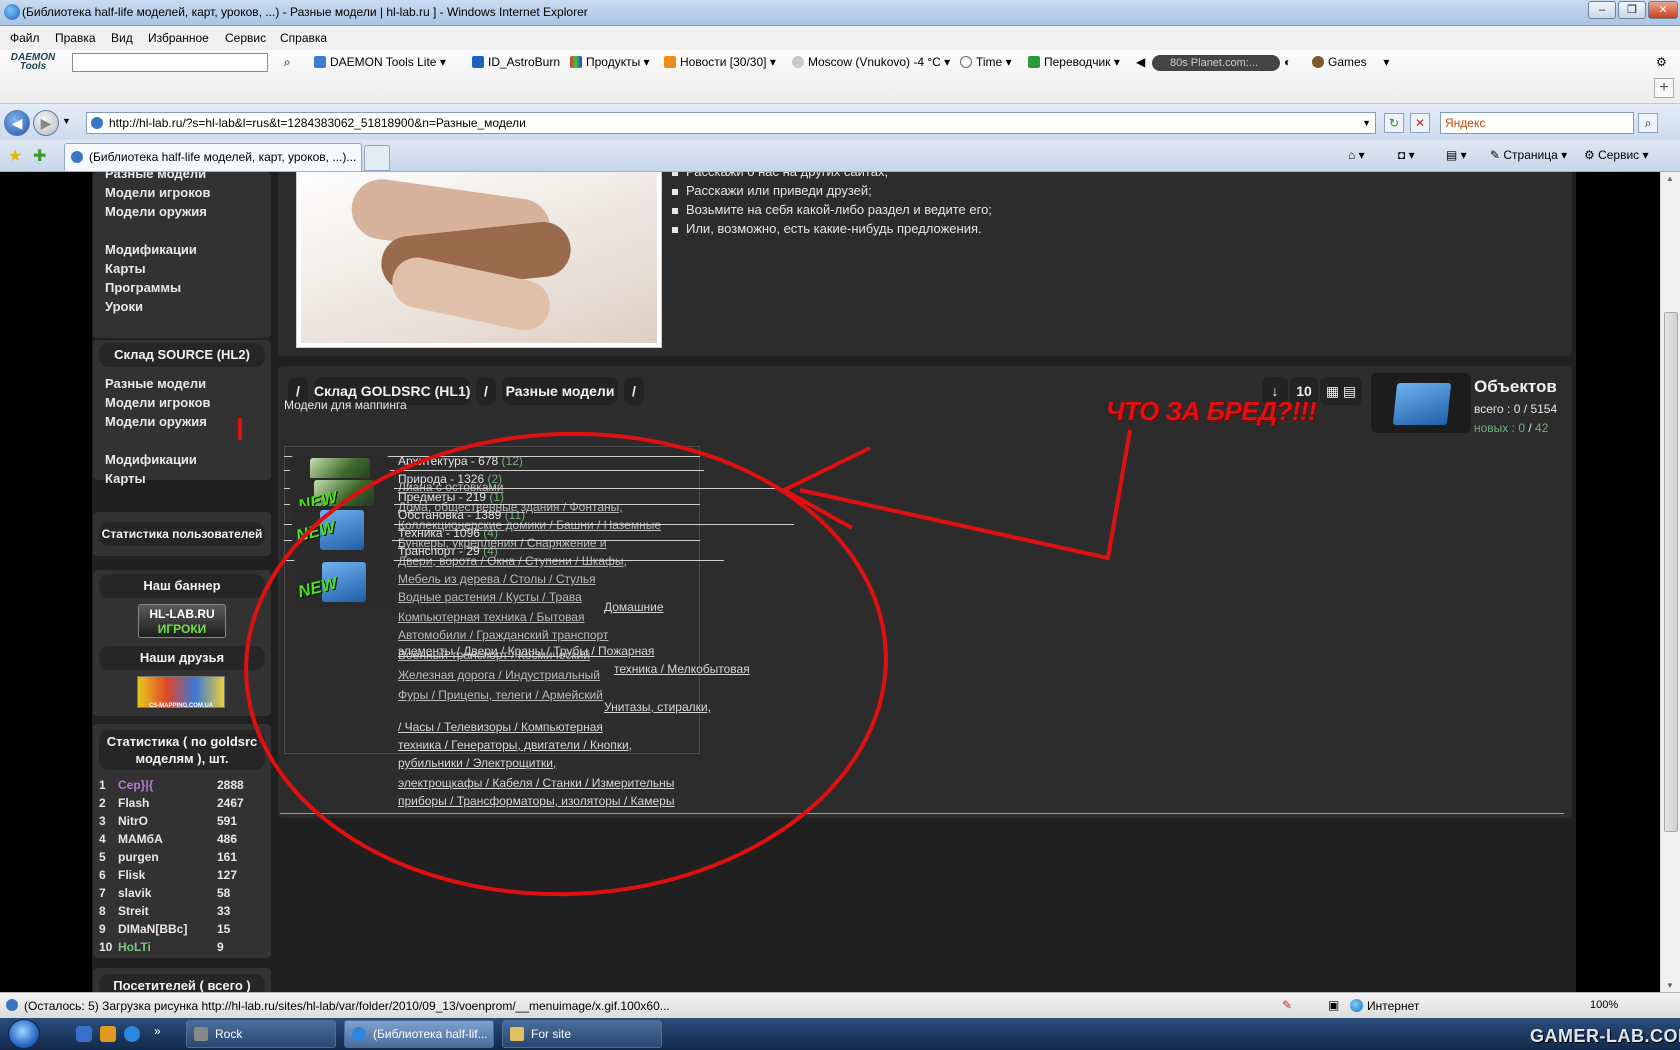 The height and width of the screenshot is (1050, 1680). Describe the element at coordinates (151, 459) in the screenshot. I see `sidebar-source-mods: Модификации` at that location.